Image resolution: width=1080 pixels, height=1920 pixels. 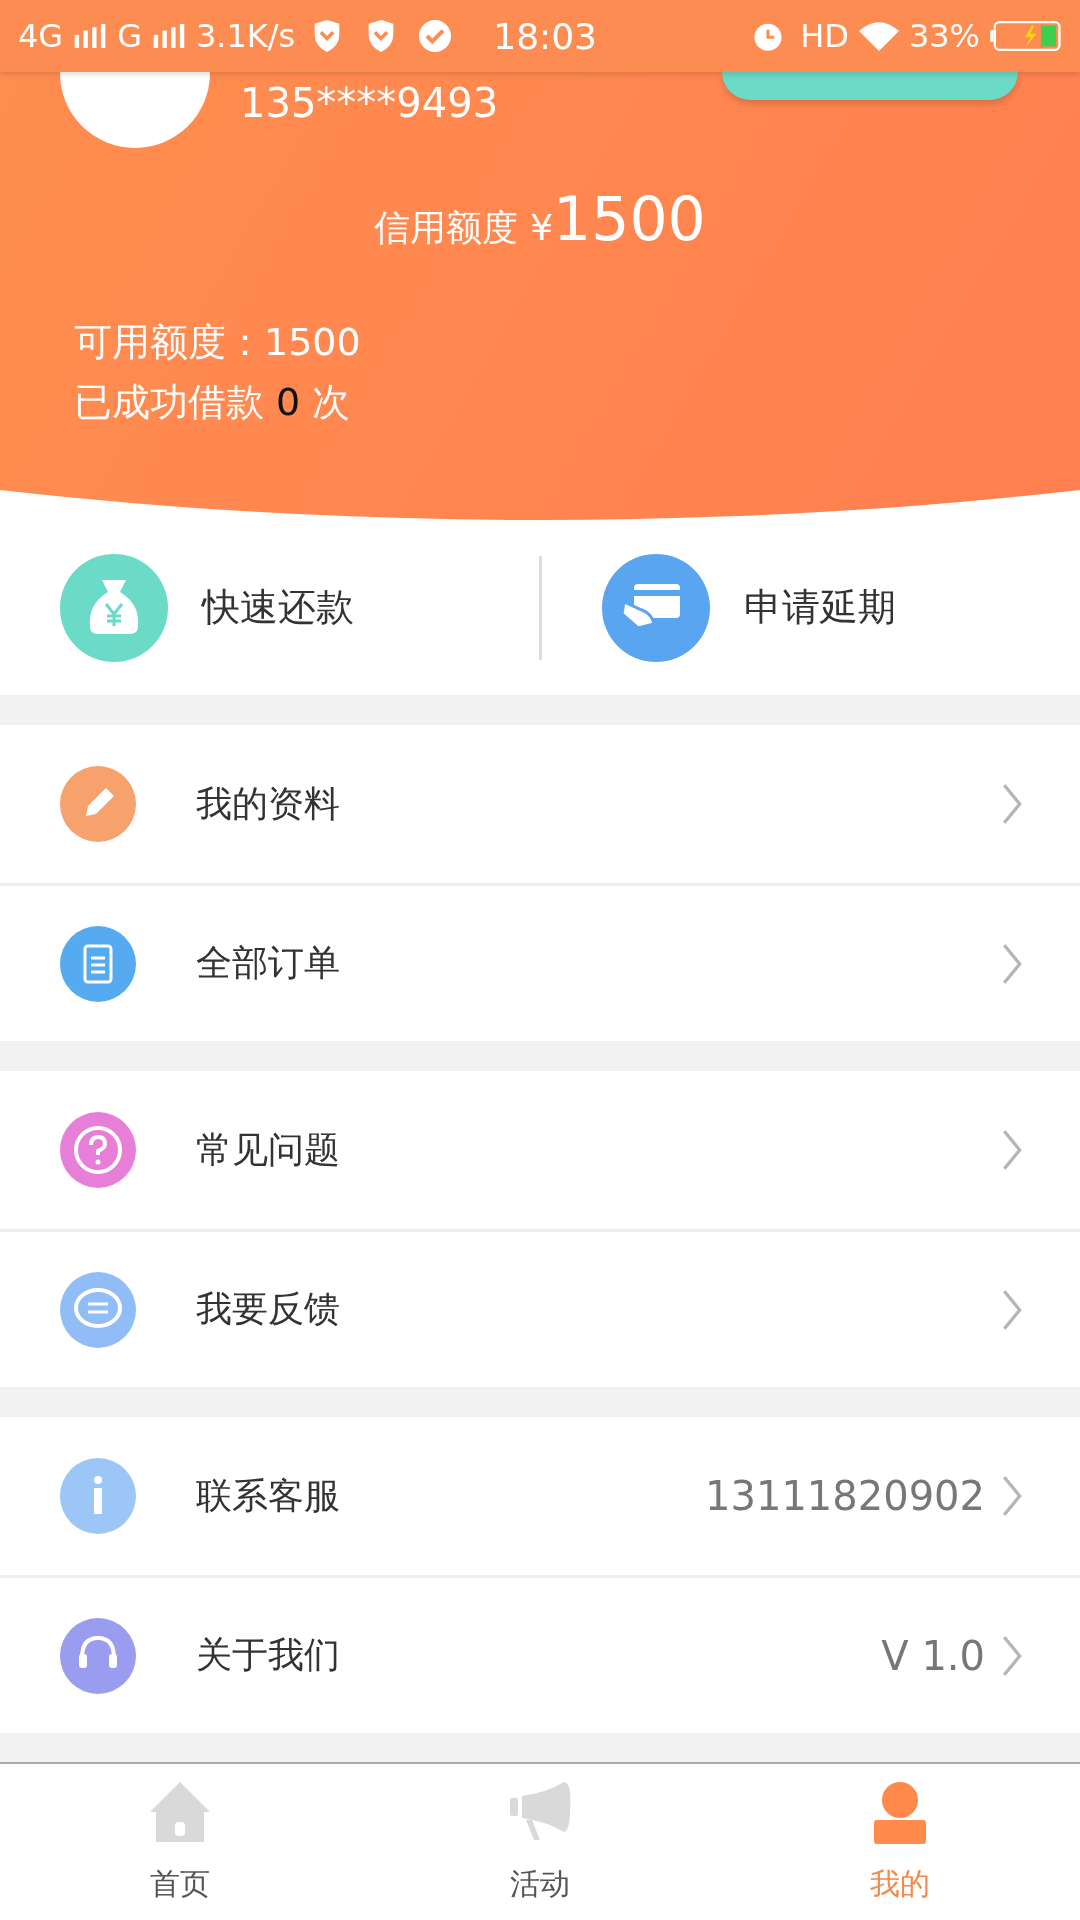 What do you see at coordinates (944, 36) in the screenshot?
I see `battery-percent: 33%` at bounding box center [944, 36].